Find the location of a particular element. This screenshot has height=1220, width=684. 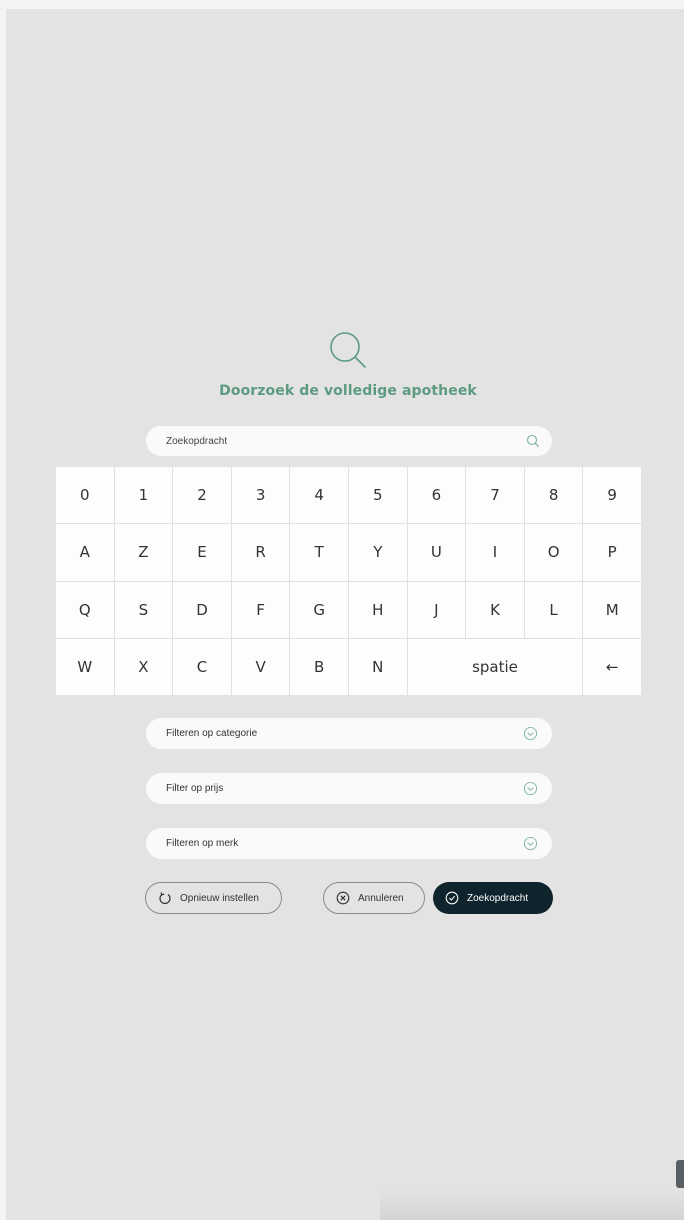

key-i: I is located at coordinates (495, 552).